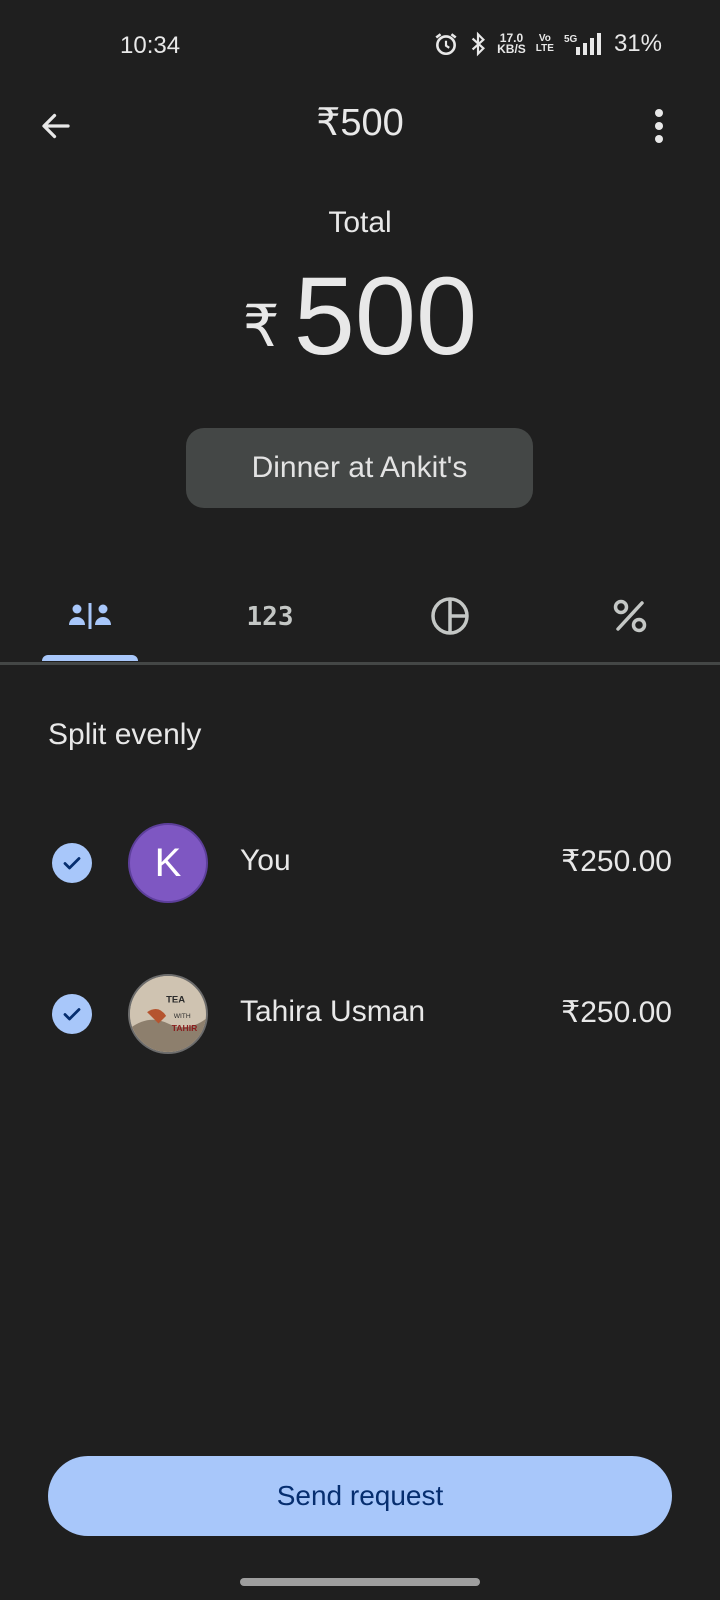 This screenshot has width=720, height=1600. I want to click on avatar: K, so click(168, 863).